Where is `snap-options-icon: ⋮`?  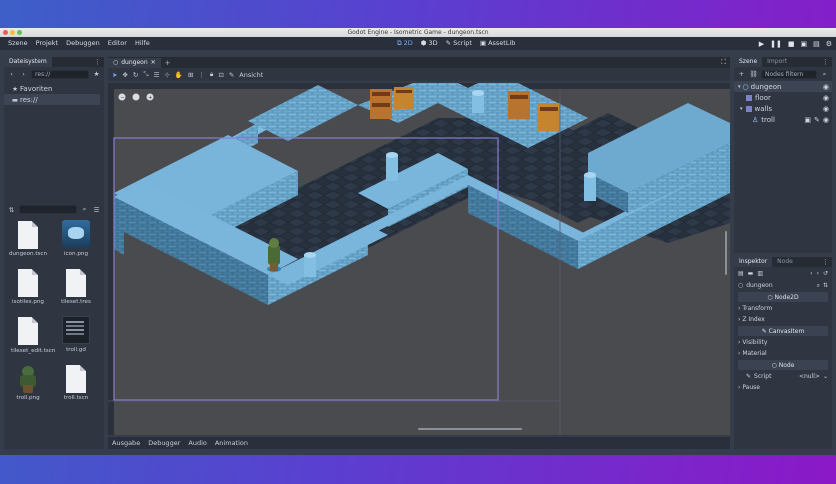 snap-options-icon: ⋮ is located at coordinates (201, 75).